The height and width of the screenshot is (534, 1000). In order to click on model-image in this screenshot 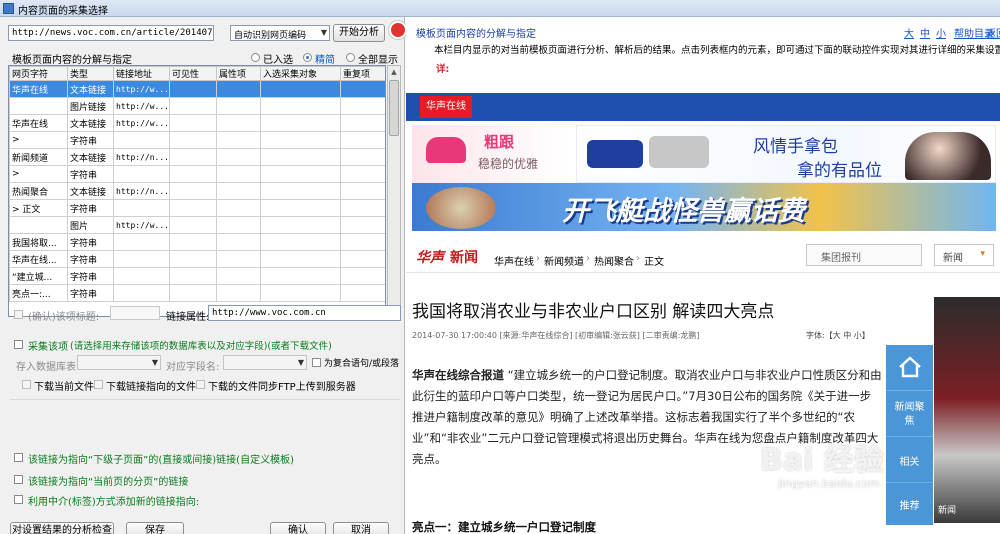, I will do `click(948, 156)`.